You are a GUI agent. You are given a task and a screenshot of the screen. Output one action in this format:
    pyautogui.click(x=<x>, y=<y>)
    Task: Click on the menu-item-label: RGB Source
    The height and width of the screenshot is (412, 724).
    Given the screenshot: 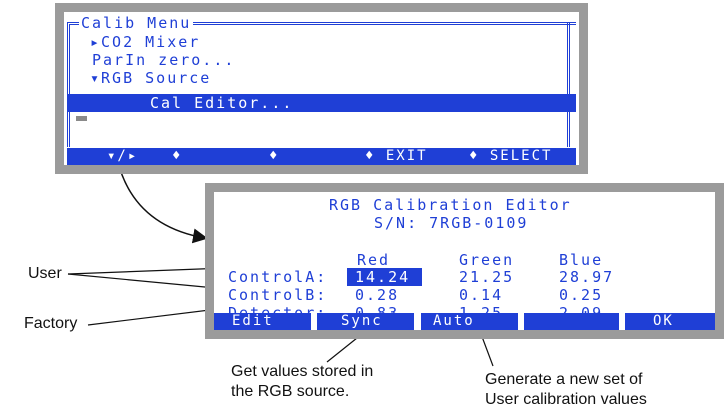 What is the action you would take?
    pyautogui.click(x=156, y=78)
    